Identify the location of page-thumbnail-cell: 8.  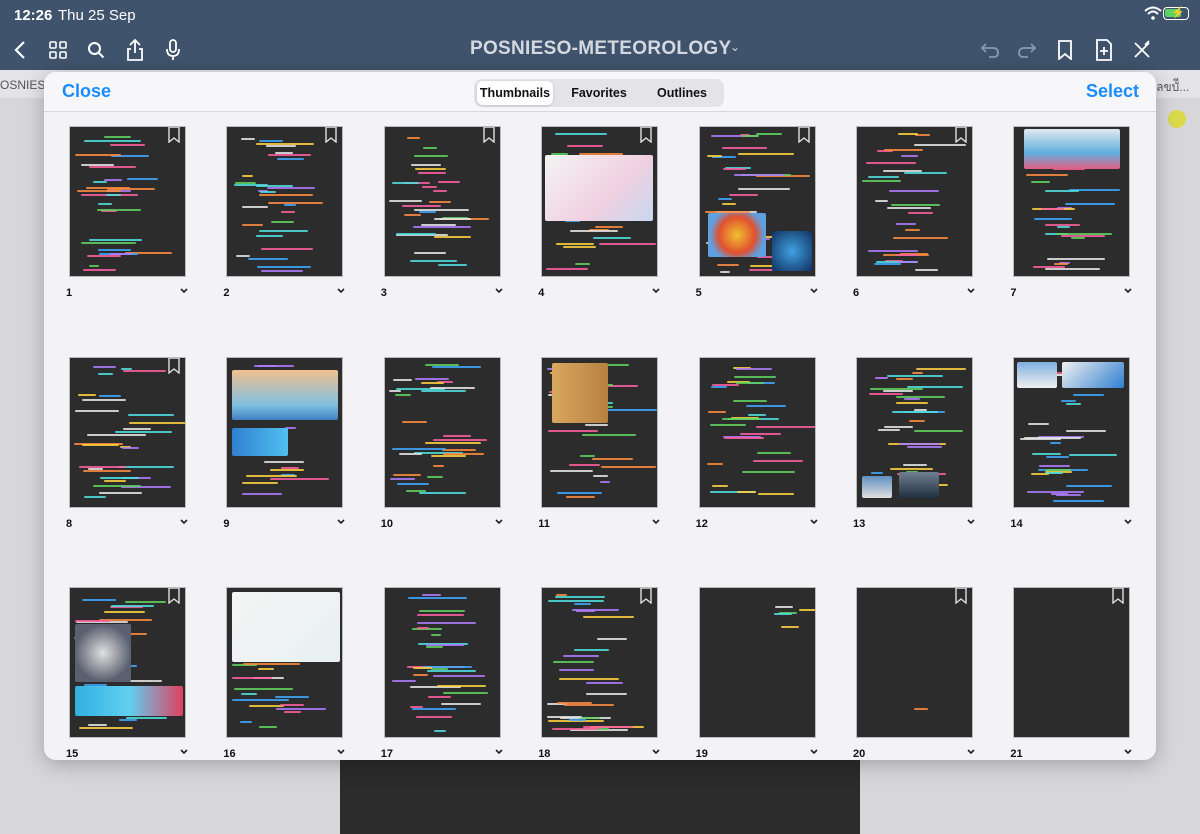
(116, 437).